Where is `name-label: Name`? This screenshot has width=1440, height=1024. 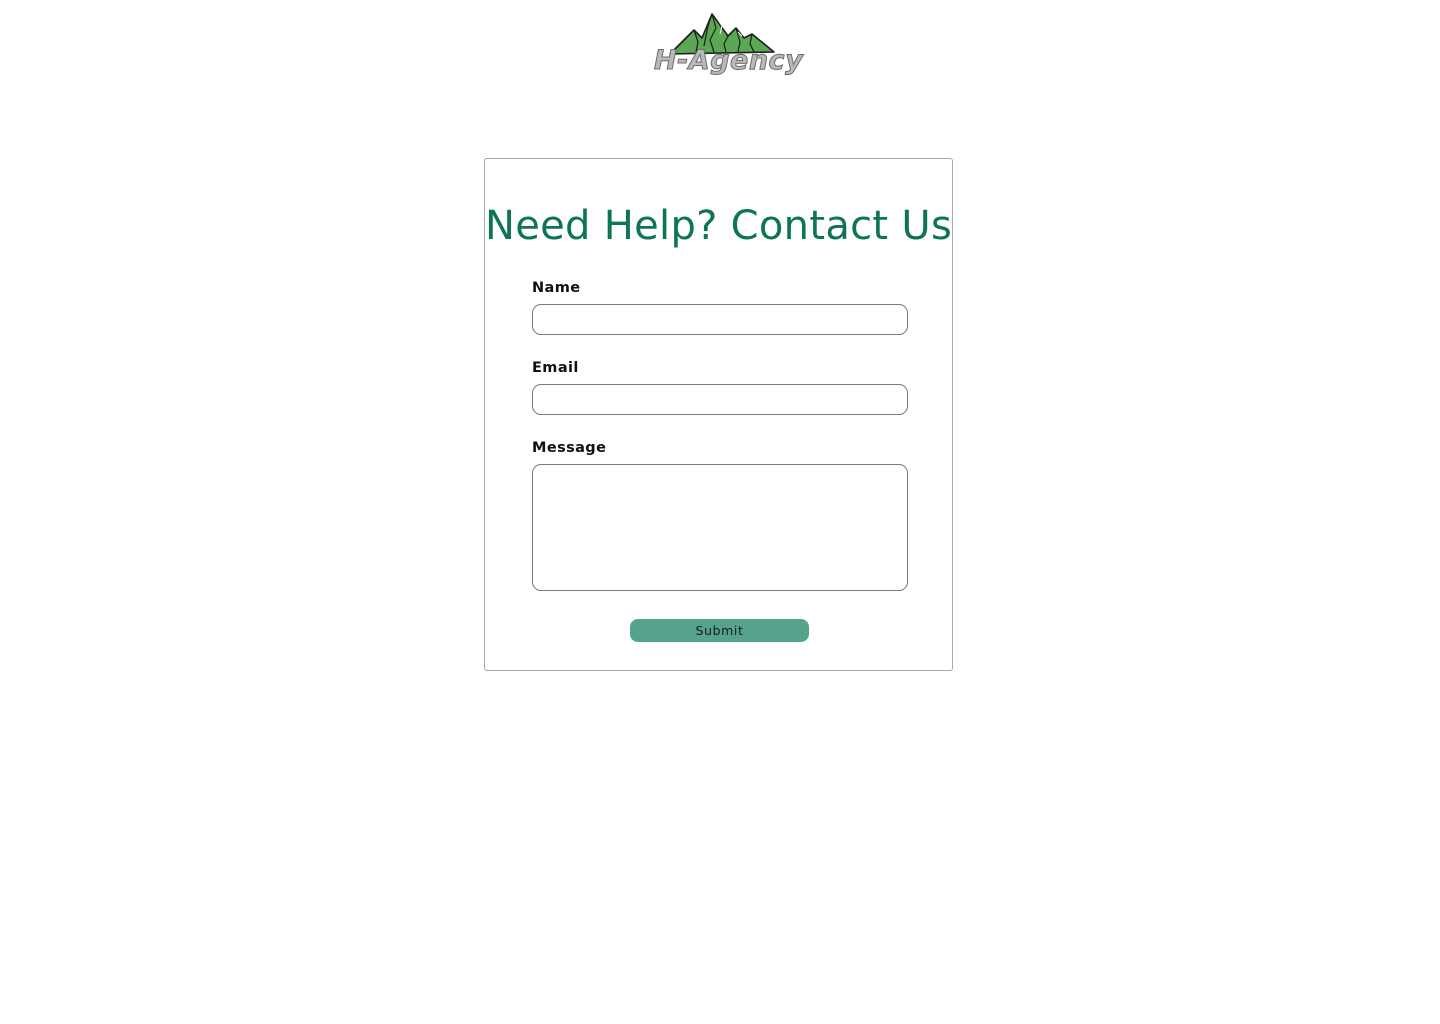
name-label: Name is located at coordinates (556, 288).